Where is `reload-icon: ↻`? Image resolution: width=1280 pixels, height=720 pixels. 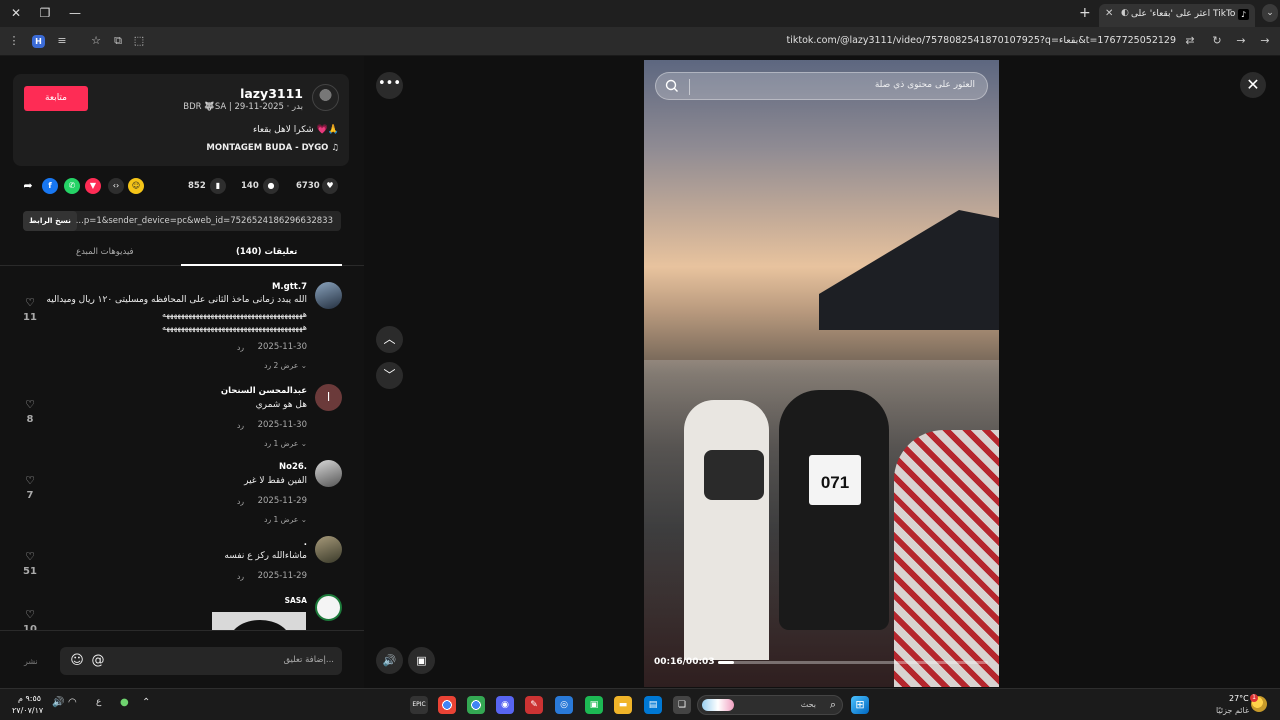 reload-icon: ↻ is located at coordinates (1217, 41).